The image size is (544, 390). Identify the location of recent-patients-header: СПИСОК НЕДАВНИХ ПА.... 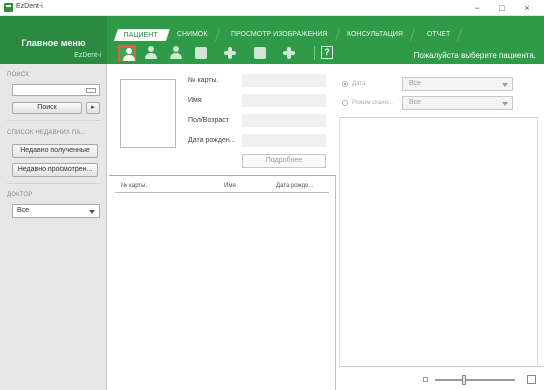
(47, 133).